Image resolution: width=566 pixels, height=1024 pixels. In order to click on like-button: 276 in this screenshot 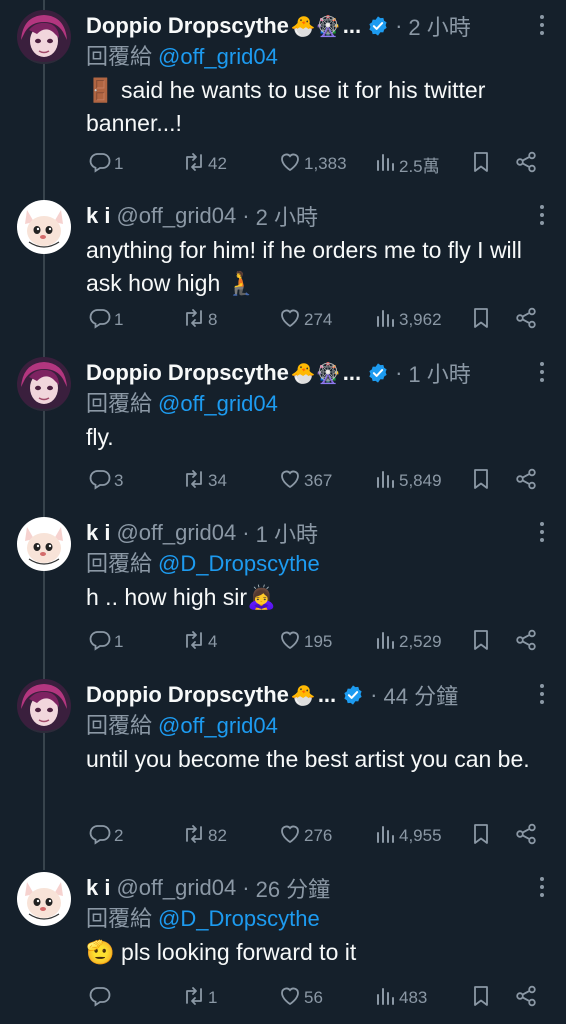, I will do `click(305, 836)`.